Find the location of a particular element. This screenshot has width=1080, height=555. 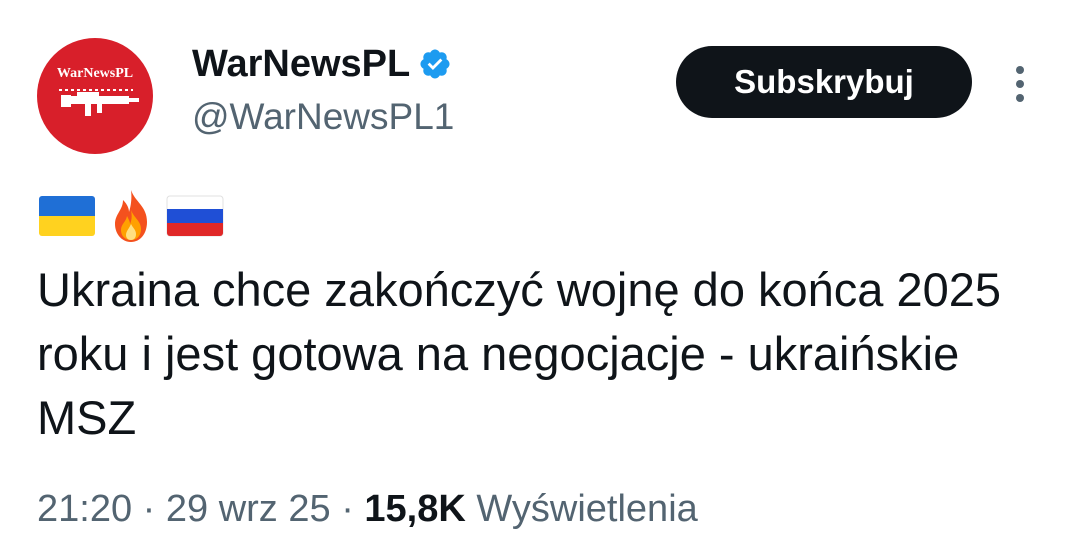

subscribe-button: Subskrybuj is located at coordinates (824, 82).